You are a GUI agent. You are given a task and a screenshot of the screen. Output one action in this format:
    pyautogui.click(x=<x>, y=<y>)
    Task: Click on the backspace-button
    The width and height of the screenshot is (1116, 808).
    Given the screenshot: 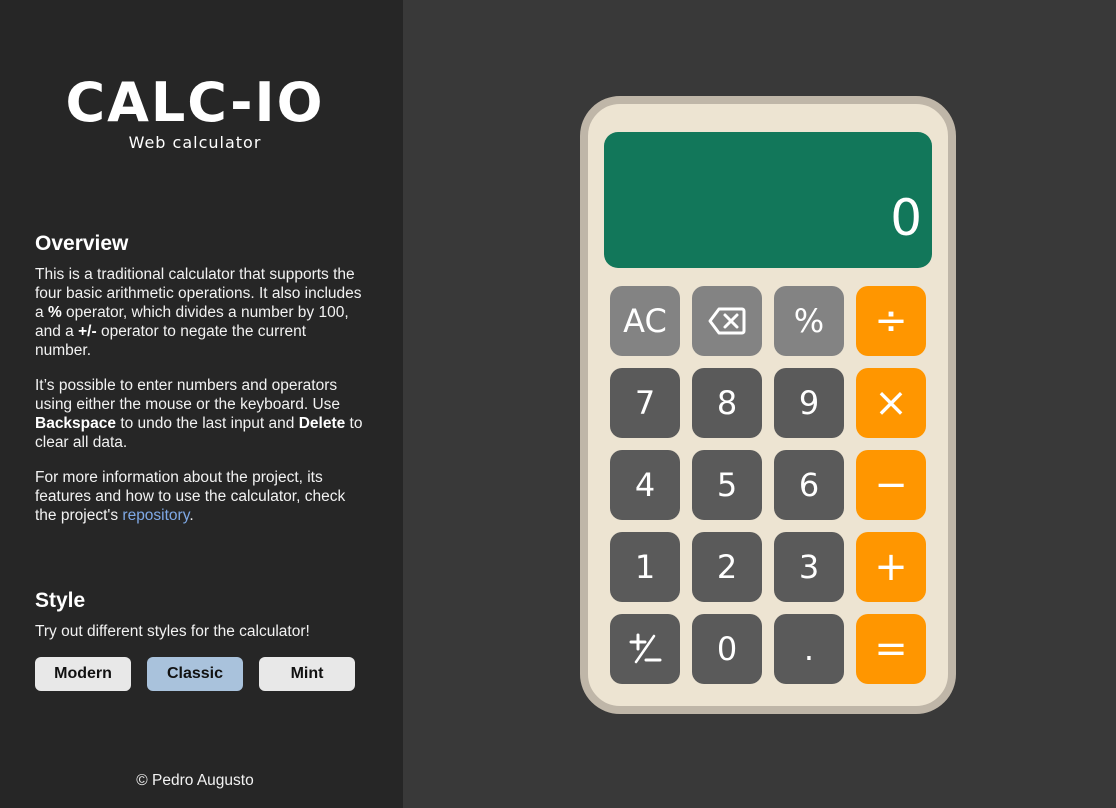 What is the action you would take?
    pyautogui.click(x=727, y=321)
    